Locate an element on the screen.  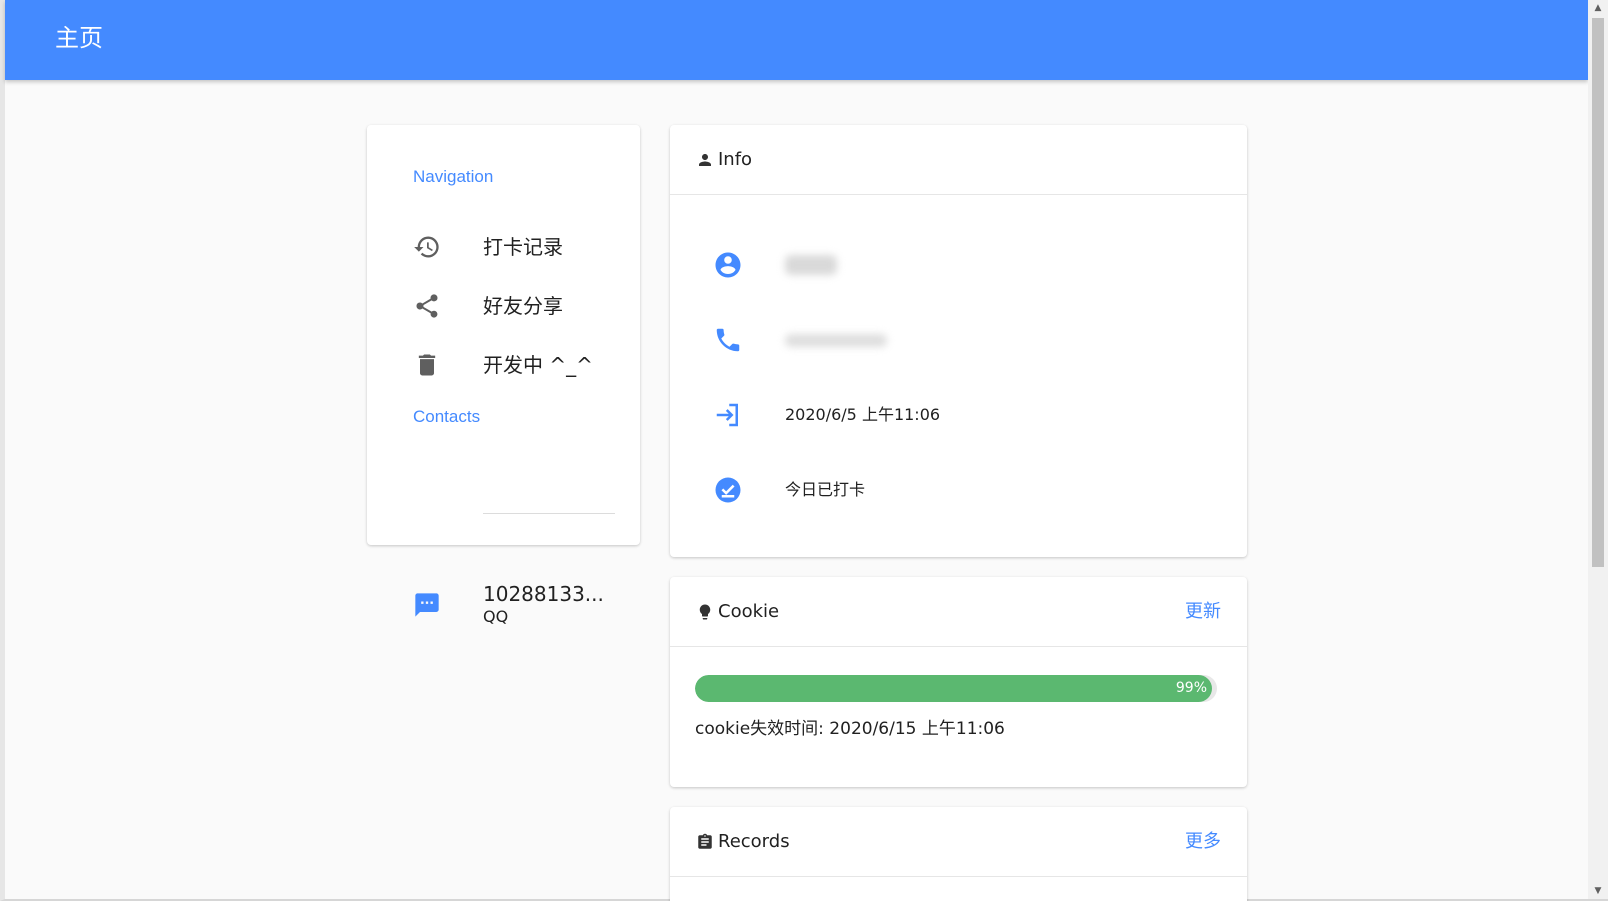
nav-item-label: 好友分享 is located at coordinates (523, 306).